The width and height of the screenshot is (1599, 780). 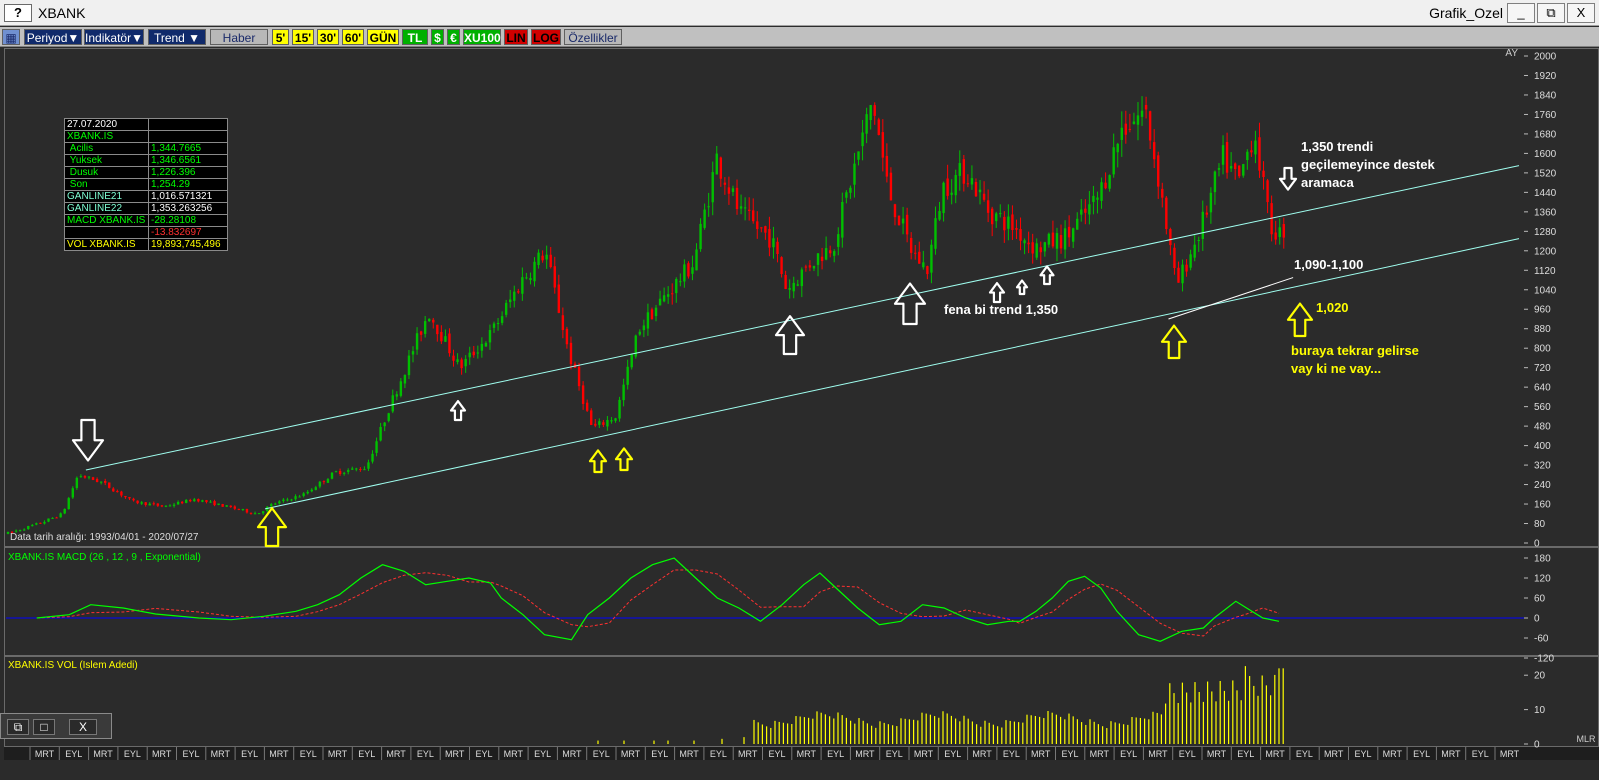 What do you see at coordinates (18, 13) in the screenshot?
I see `help-button: ?` at bounding box center [18, 13].